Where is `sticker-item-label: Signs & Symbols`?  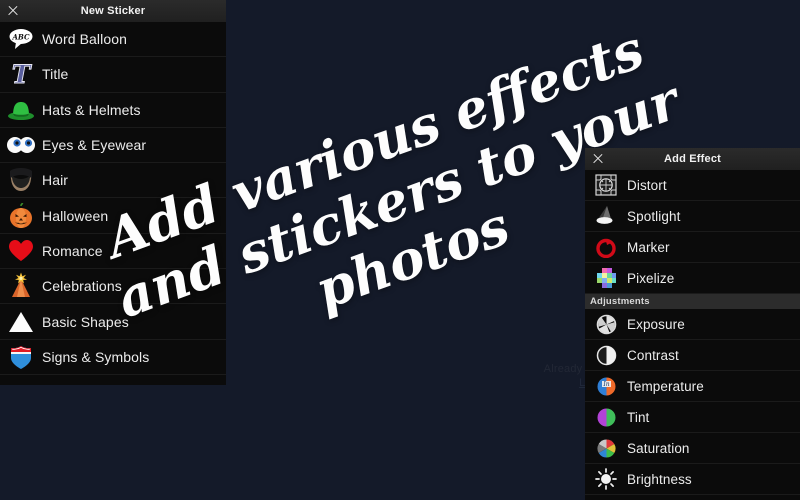
sticker-item-label: Signs & Symbols is located at coordinates (96, 356).